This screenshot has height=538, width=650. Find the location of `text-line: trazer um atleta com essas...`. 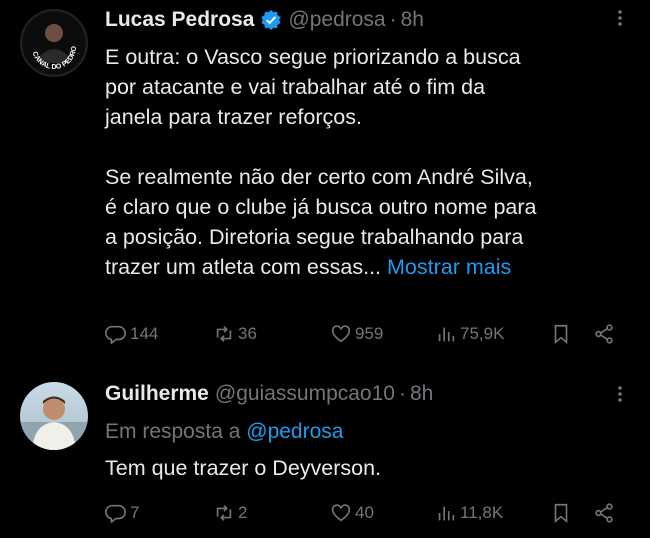

text-line: trazer um atleta com essas... is located at coordinates (243, 267).